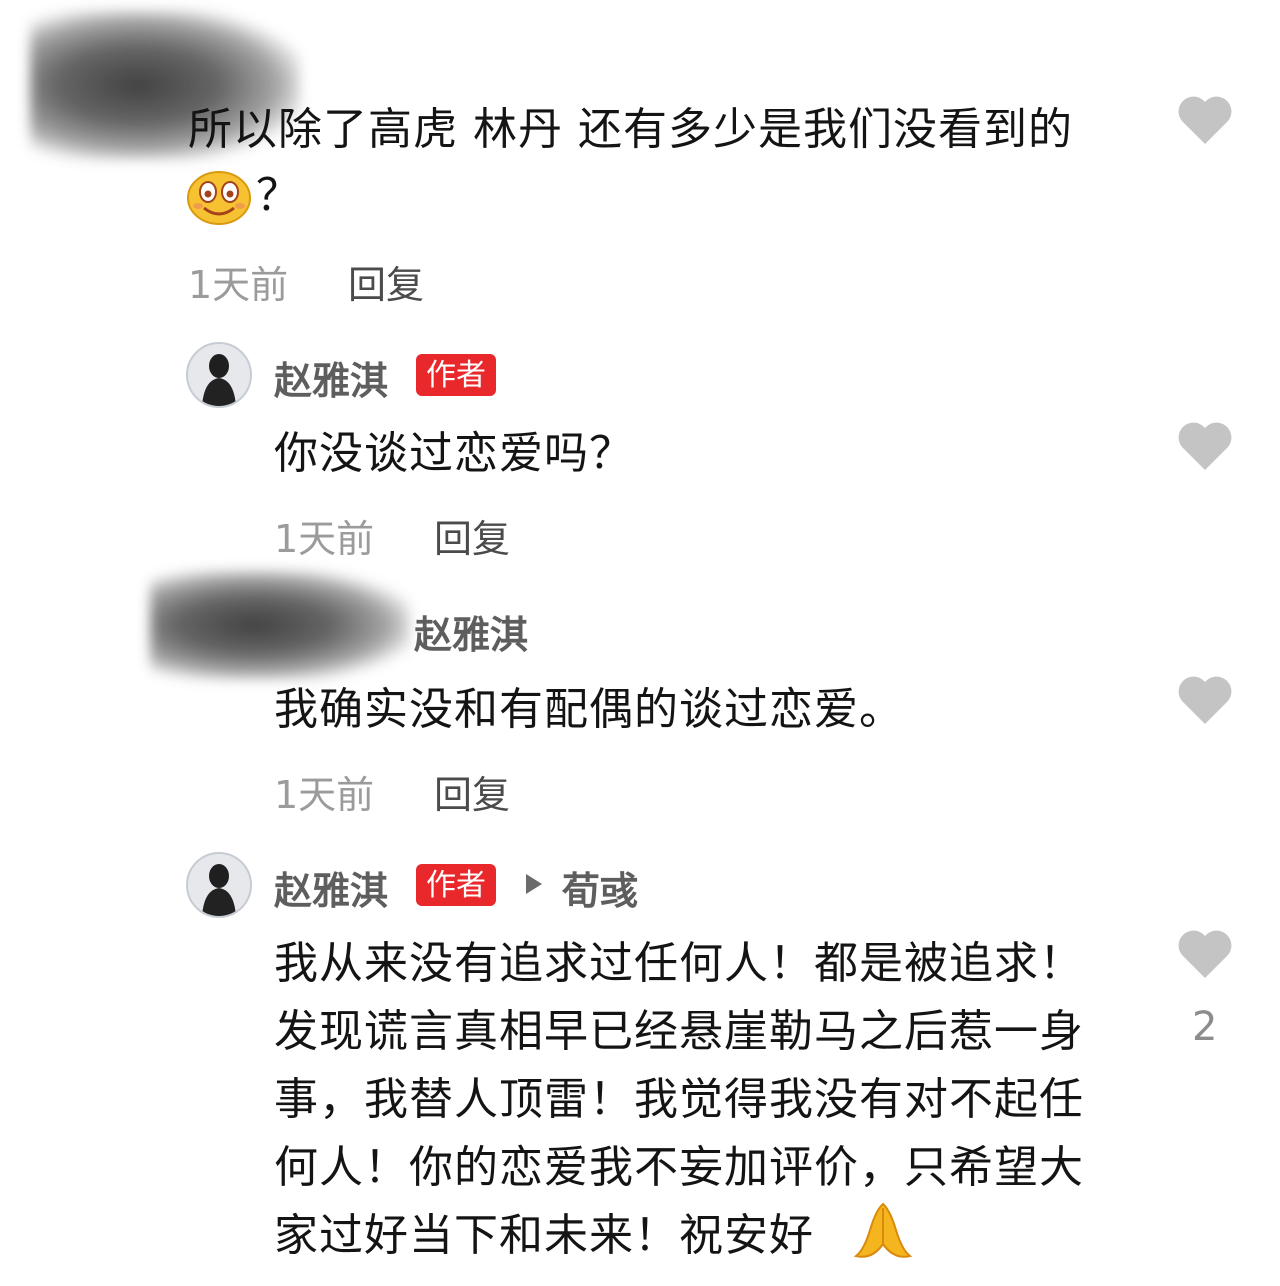  I want to click on comment-text-line: 何人！你的恋爱我不妄加评价，只希望大, so click(679, 1167).